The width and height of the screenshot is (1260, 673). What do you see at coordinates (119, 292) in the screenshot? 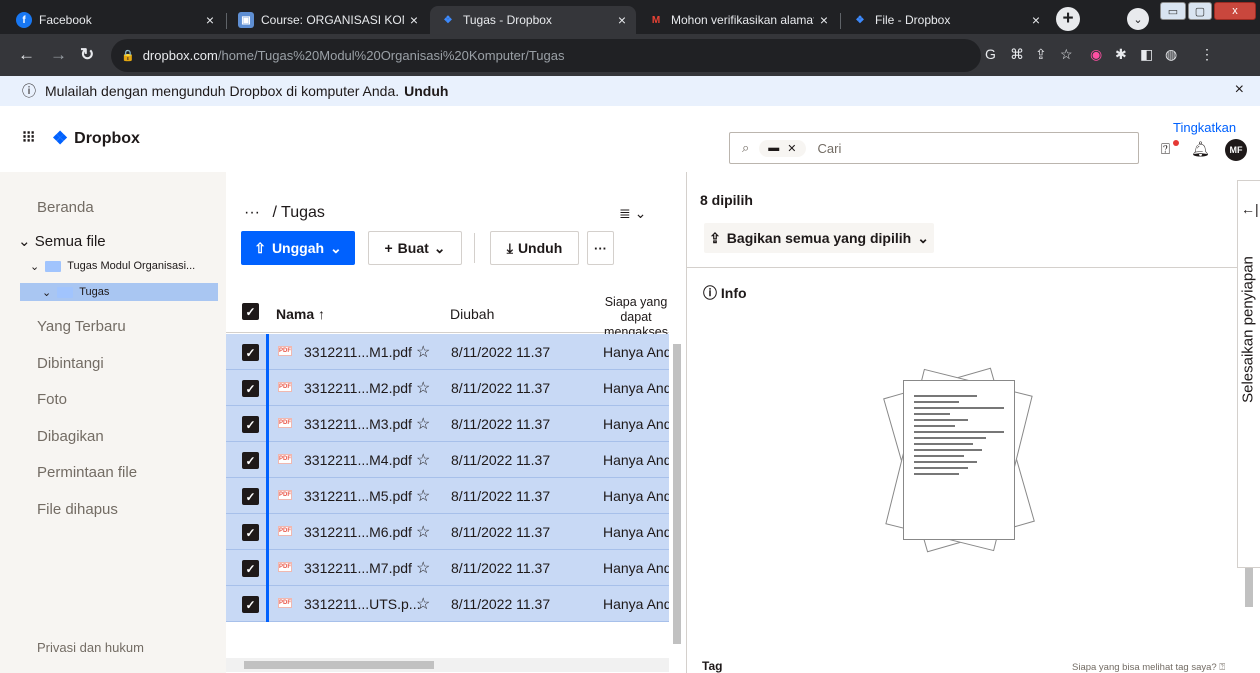
I see `tree-item-tugas: ⌄ Tugas` at bounding box center [119, 292].